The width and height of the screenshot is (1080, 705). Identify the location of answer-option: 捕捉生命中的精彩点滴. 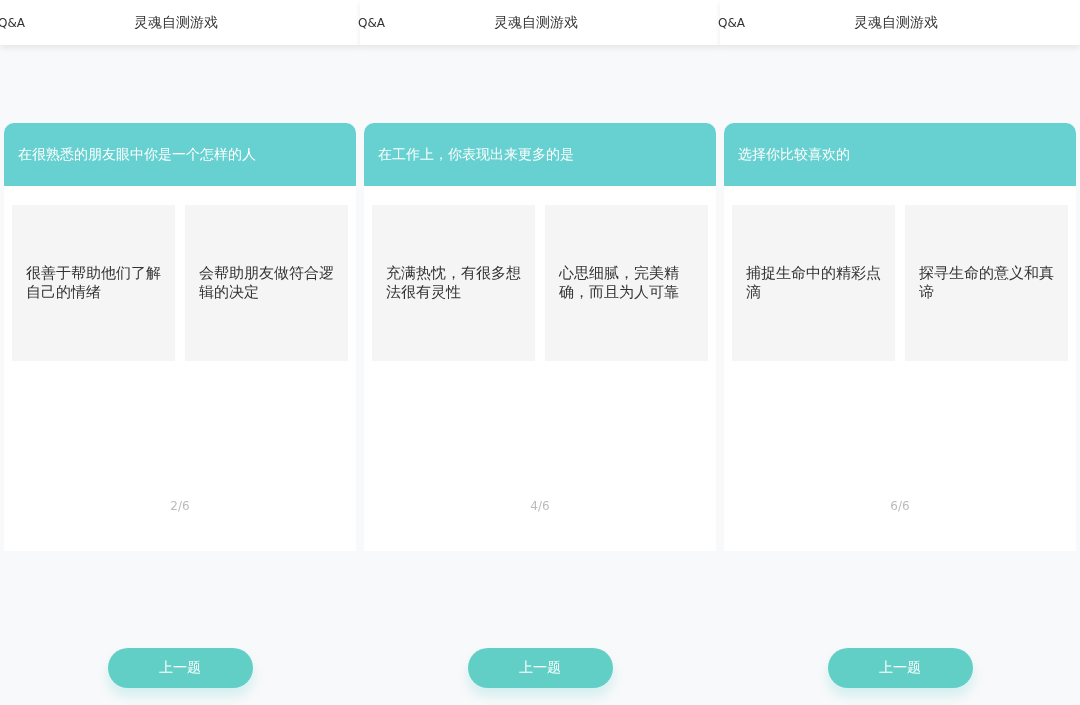
(813, 283).